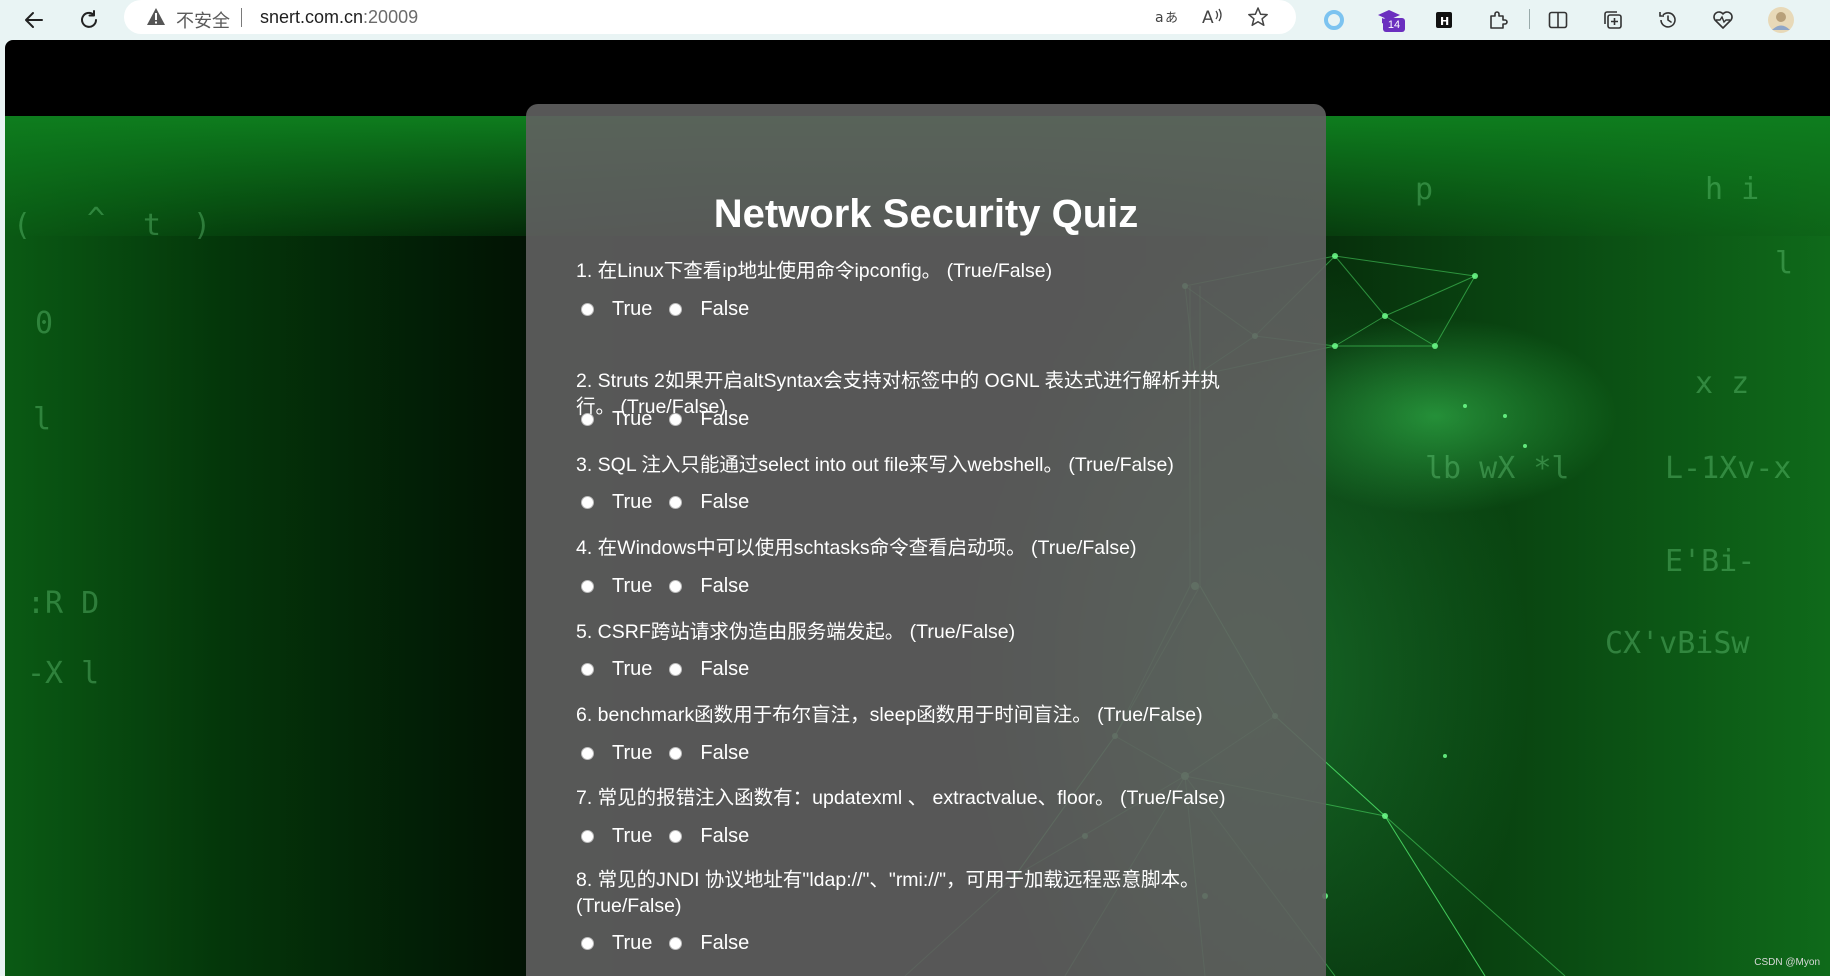 The width and height of the screenshot is (1830, 976). I want to click on question-5-text: 5. CSRF跨站请求伪造由服务端发起。 (True/False), so click(796, 632).